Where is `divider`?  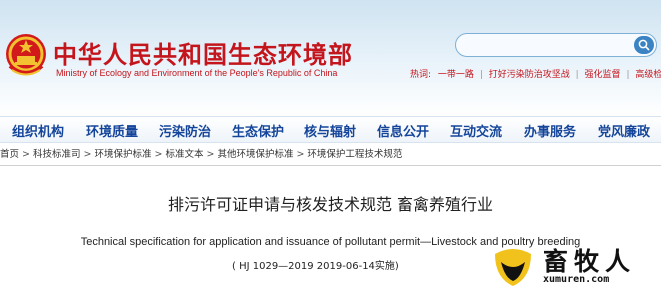 divider is located at coordinates (330, 165).